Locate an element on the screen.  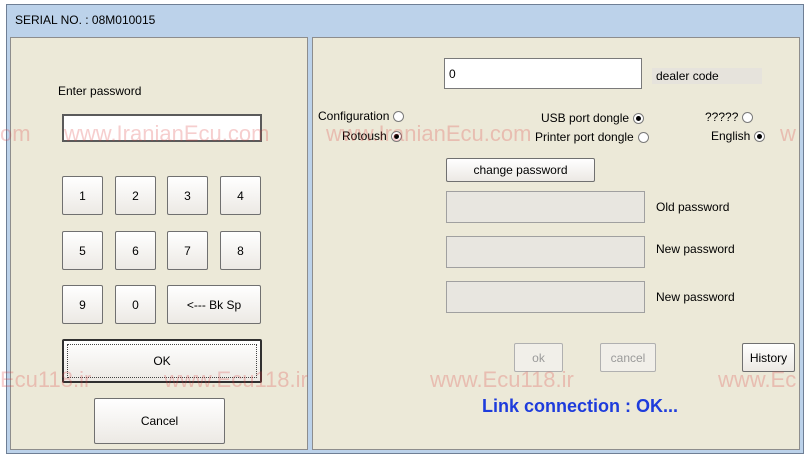
key-6: 6 is located at coordinates (135, 250).